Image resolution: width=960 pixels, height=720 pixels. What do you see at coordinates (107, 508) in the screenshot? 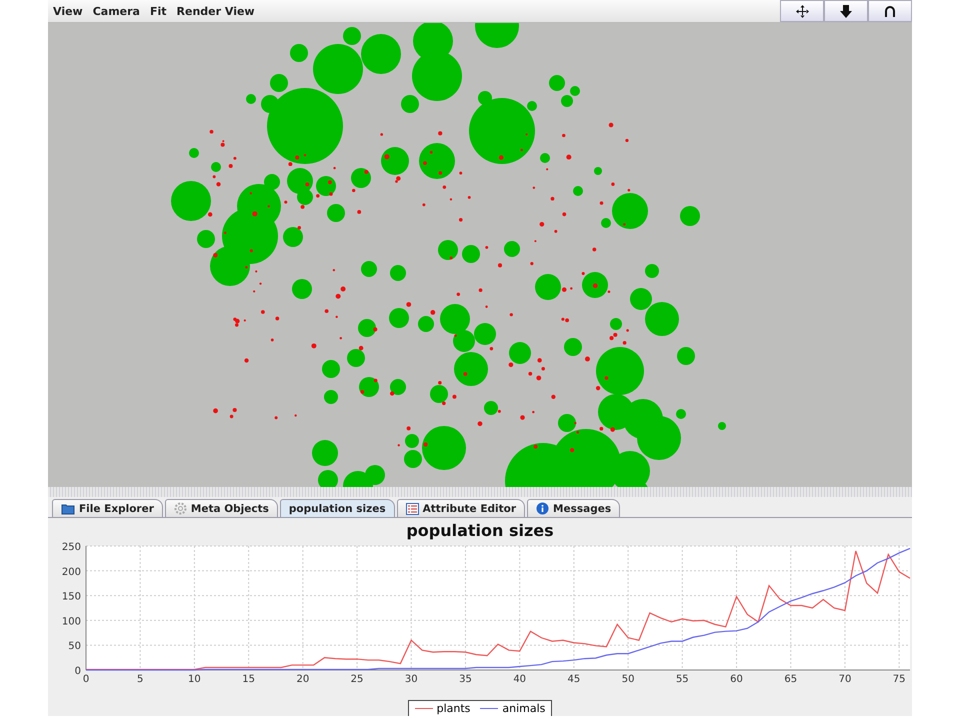
I see `tab: File Explorer` at bounding box center [107, 508].